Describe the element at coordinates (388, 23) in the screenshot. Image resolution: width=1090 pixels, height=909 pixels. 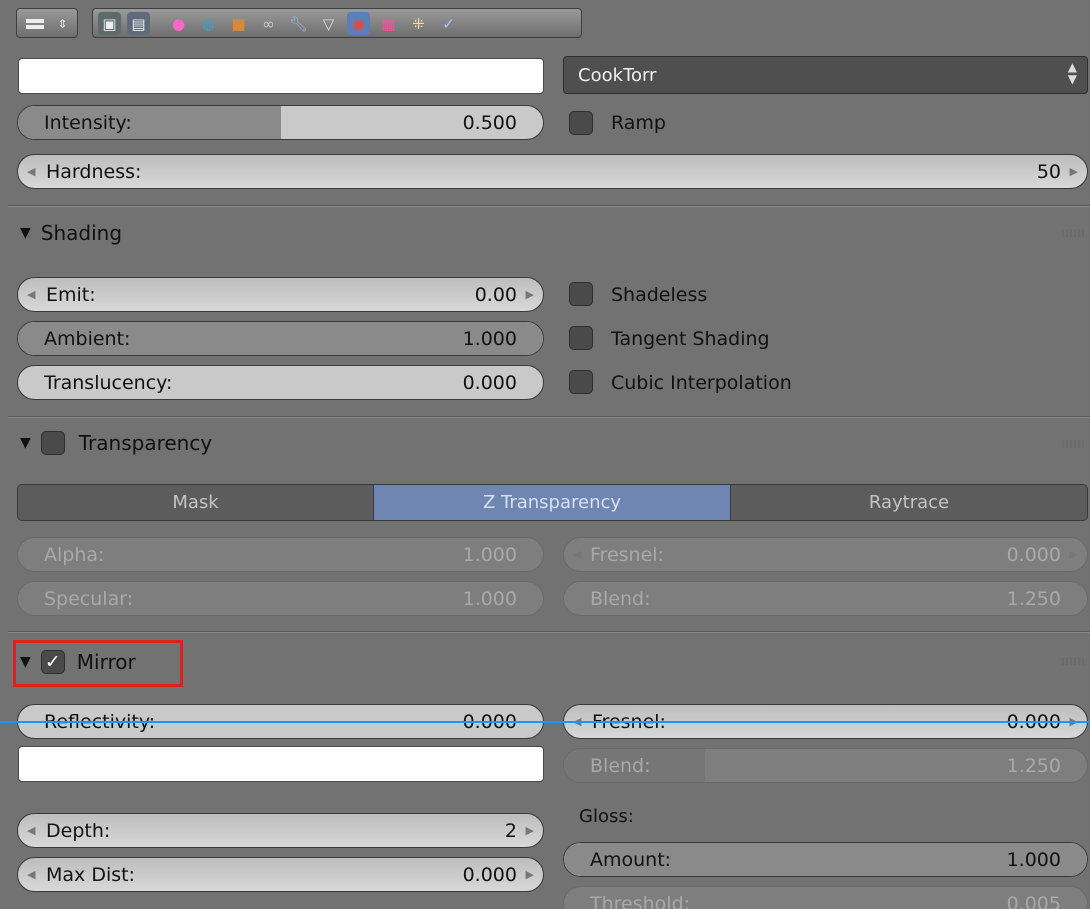
I see `texture-icon: ▦` at that location.